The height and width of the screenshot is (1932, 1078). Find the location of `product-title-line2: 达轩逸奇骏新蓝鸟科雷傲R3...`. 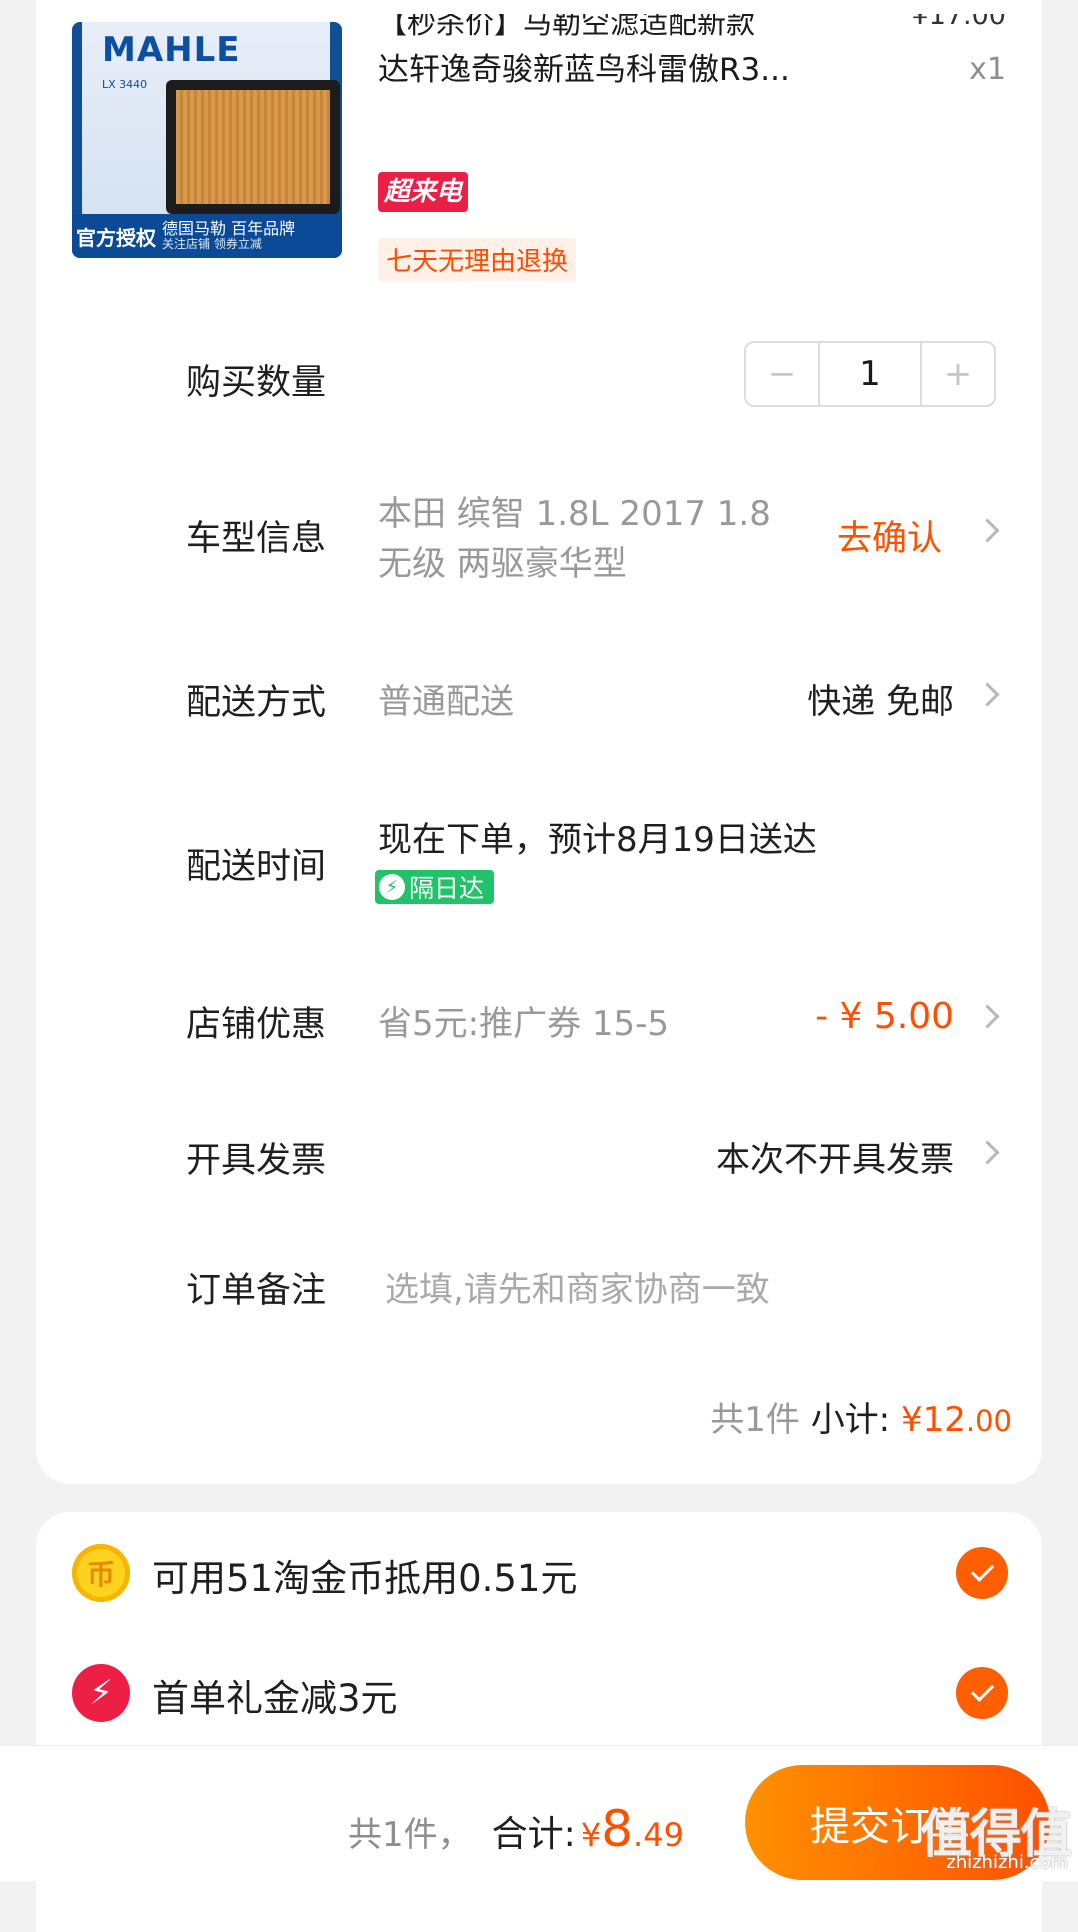

product-title-line2: 达轩逸奇骏新蓝鸟科雷傲R3... is located at coordinates (584, 66).